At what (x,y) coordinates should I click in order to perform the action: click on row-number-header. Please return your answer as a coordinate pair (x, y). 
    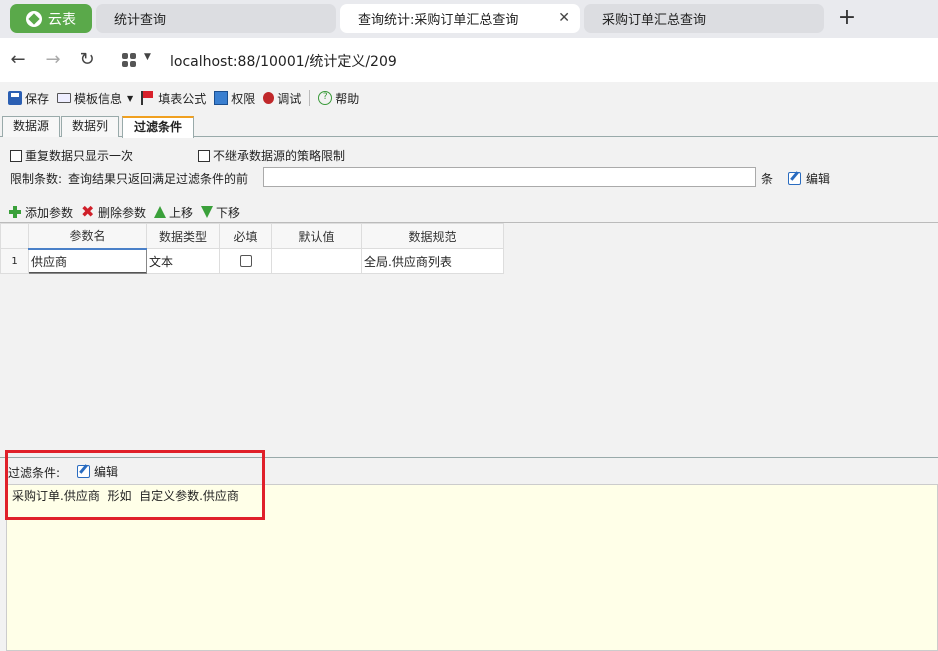
    Looking at the image, I should click on (14, 236).